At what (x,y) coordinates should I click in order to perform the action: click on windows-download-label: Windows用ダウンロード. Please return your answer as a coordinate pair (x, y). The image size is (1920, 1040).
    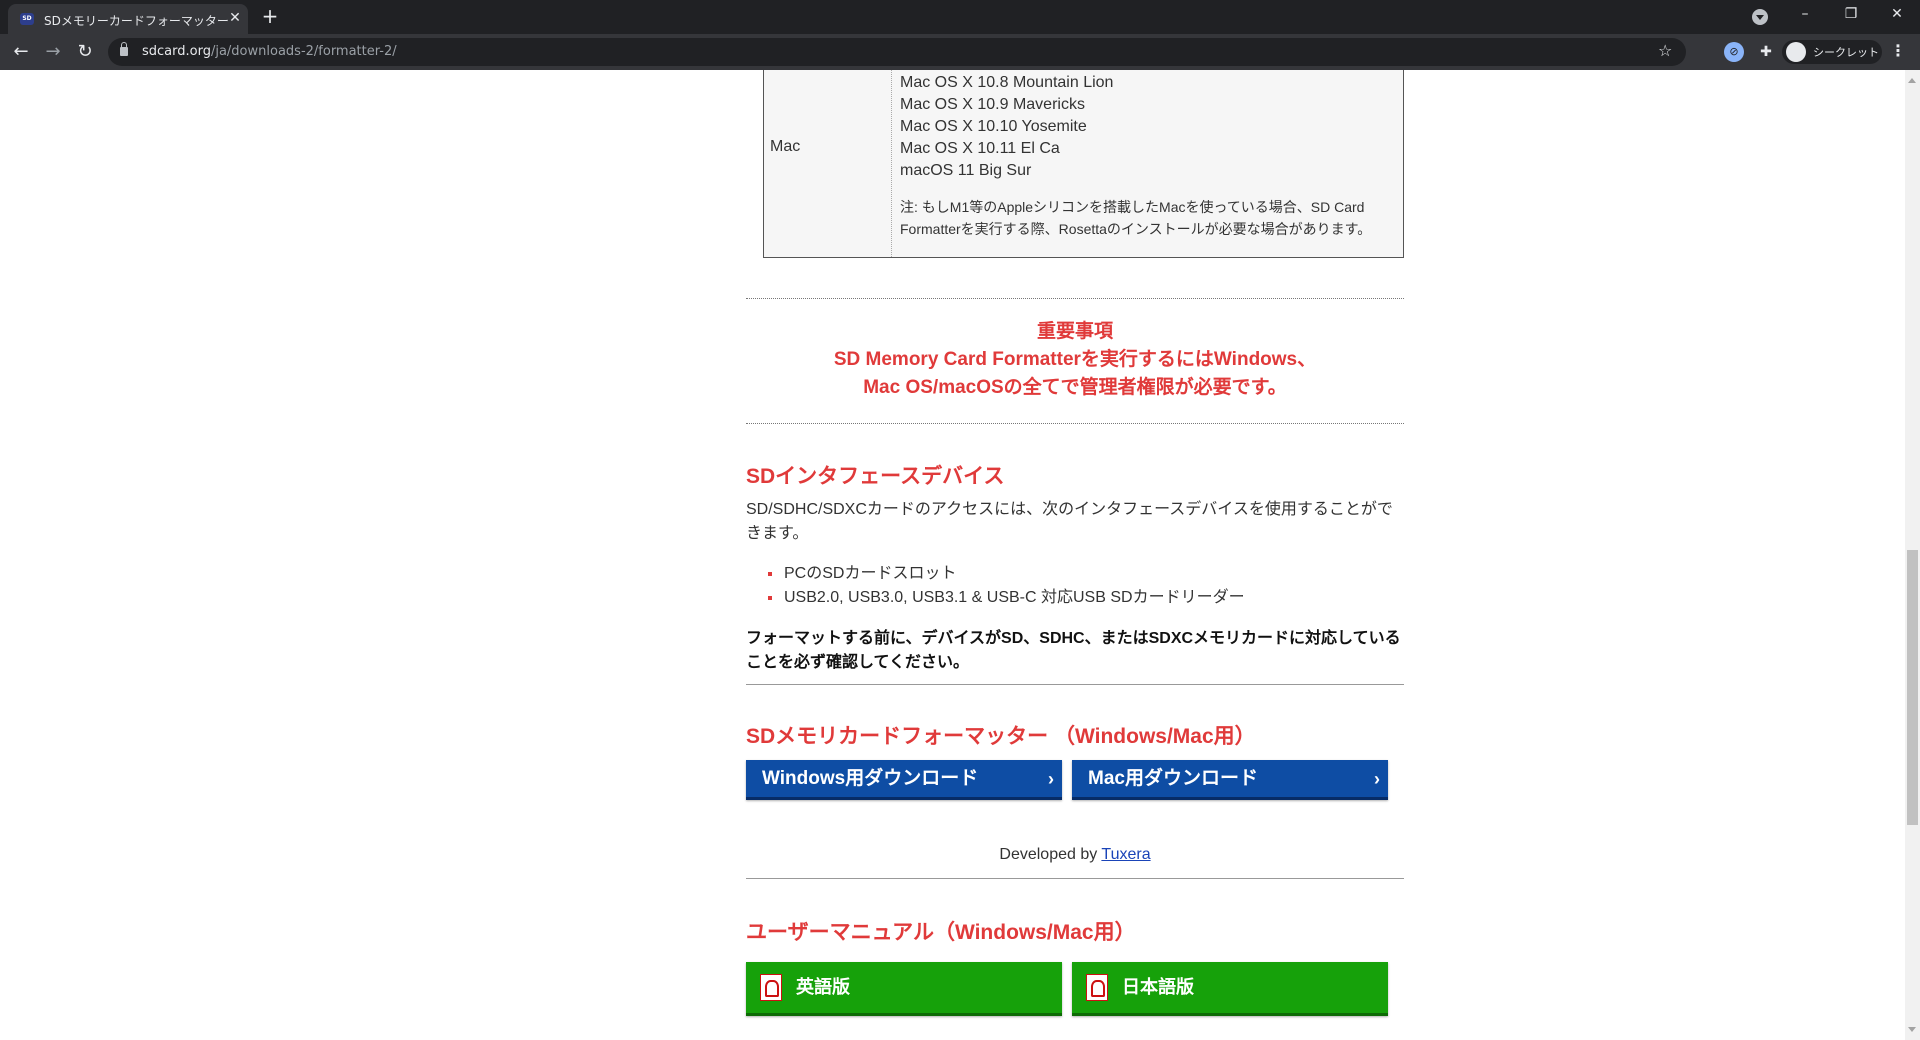
    Looking at the image, I should click on (870, 778).